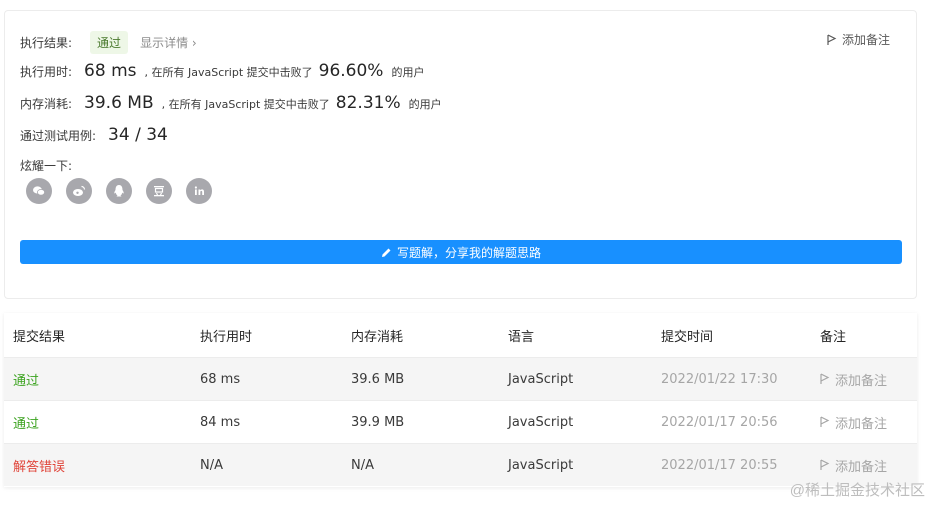 This screenshot has width=931, height=506. Describe the element at coordinates (408, 72) in the screenshot. I see `runtime-suffix: 的用户` at that location.